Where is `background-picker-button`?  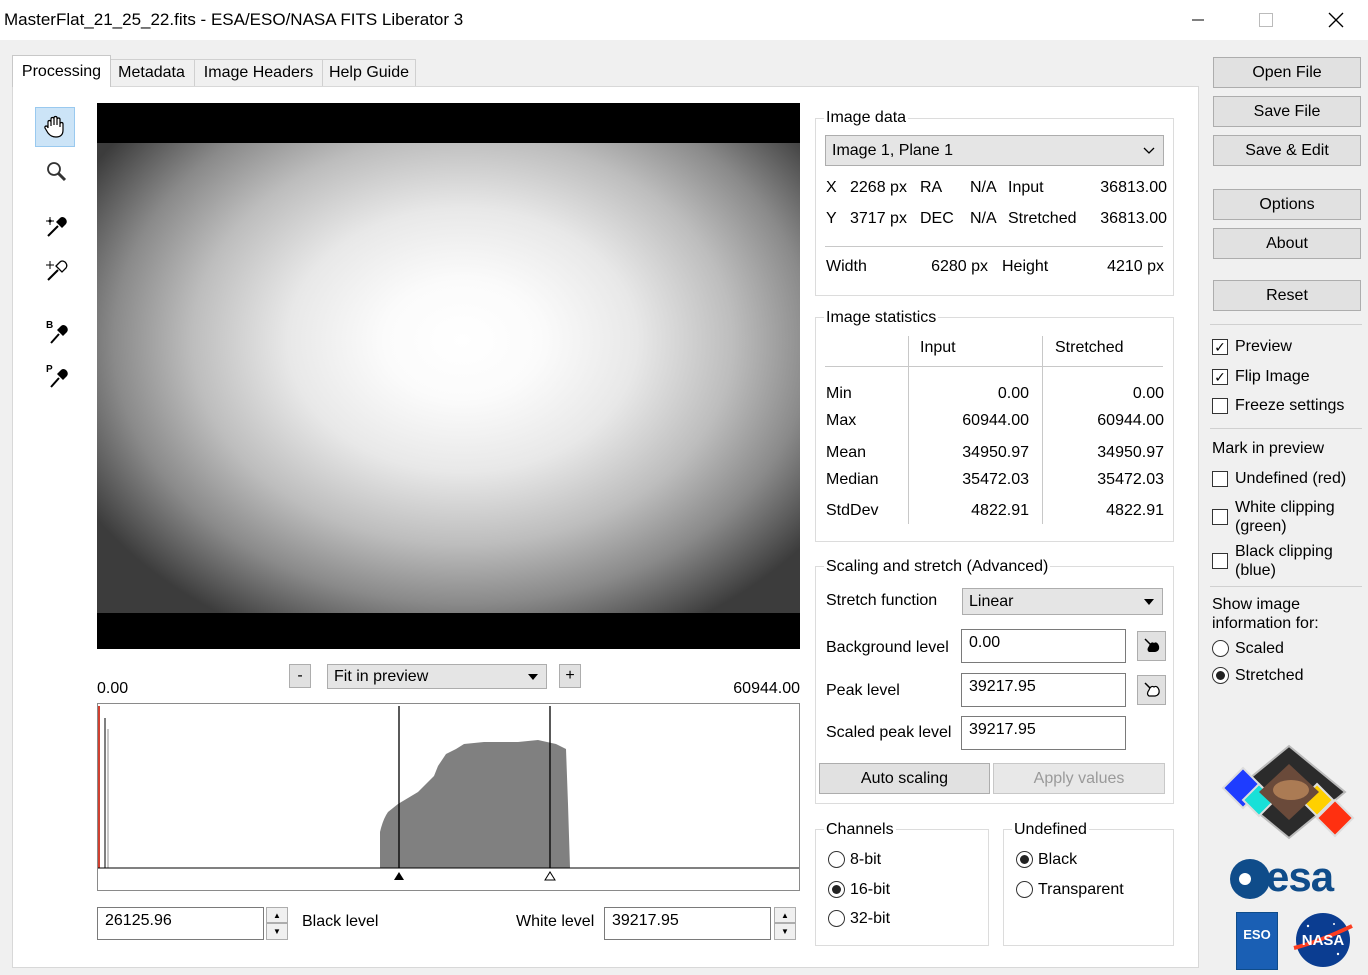
background-picker-button is located at coordinates (1151, 646).